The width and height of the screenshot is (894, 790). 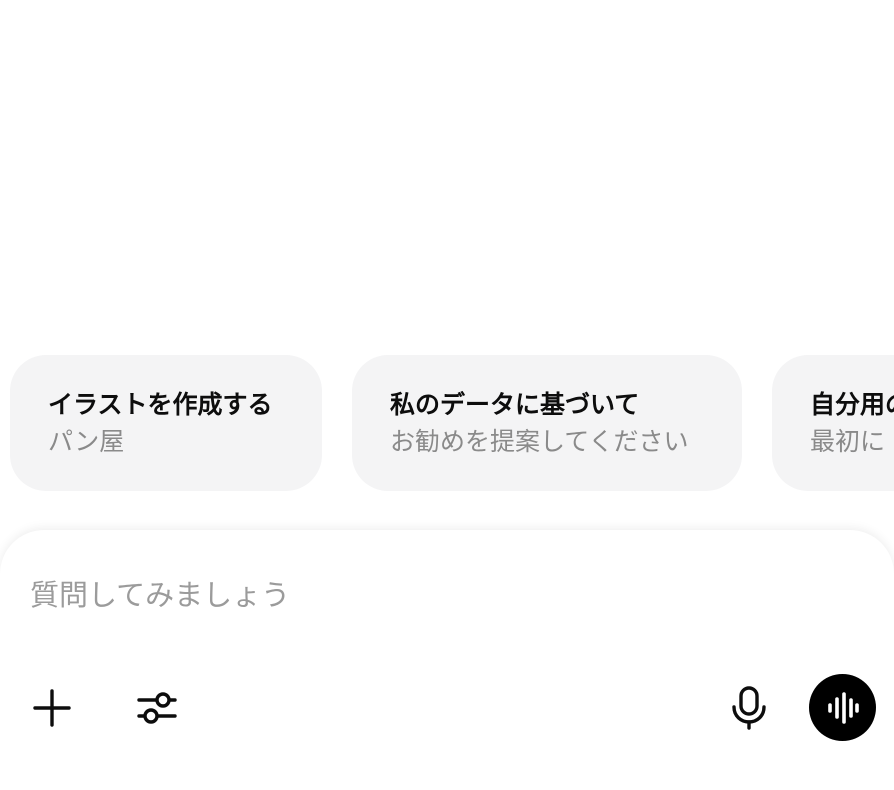 I want to click on suggestion-subtitle: お勧めを提案してください, so click(x=539, y=441).